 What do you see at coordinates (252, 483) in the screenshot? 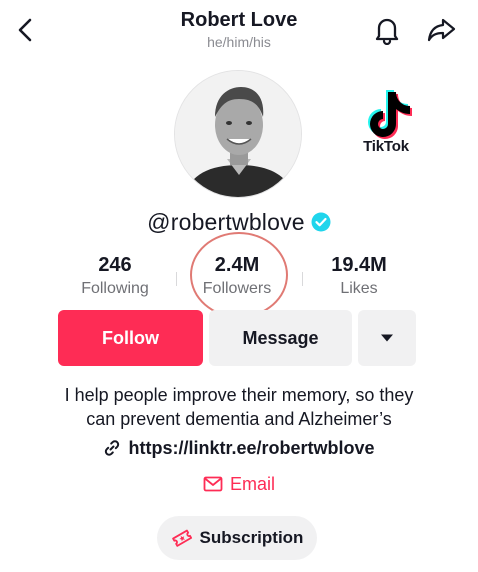
I see `email-label: Email` at bounding box center [252, 483].